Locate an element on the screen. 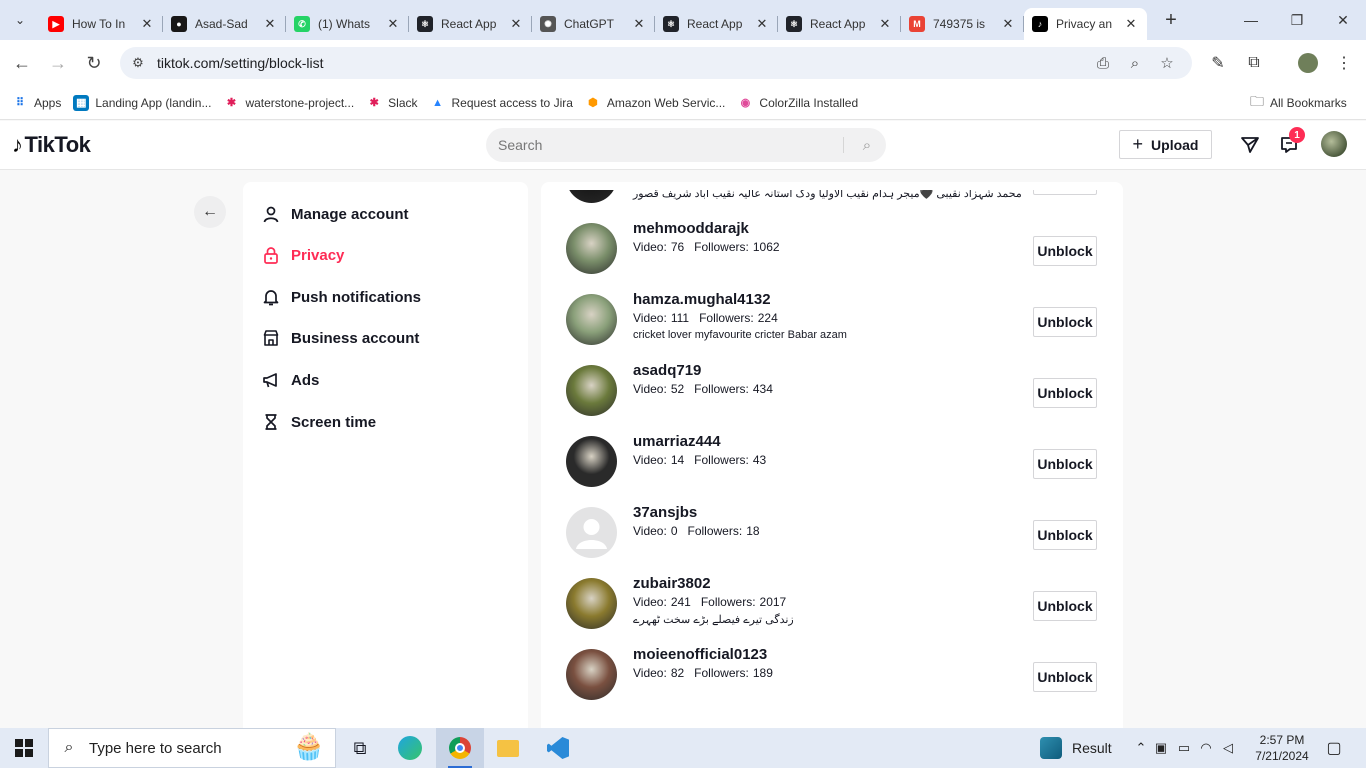 The width and height of the screenshot is (1366, 768). bookmark-item: ⠿ Apps is located at coordinates (36, 103).